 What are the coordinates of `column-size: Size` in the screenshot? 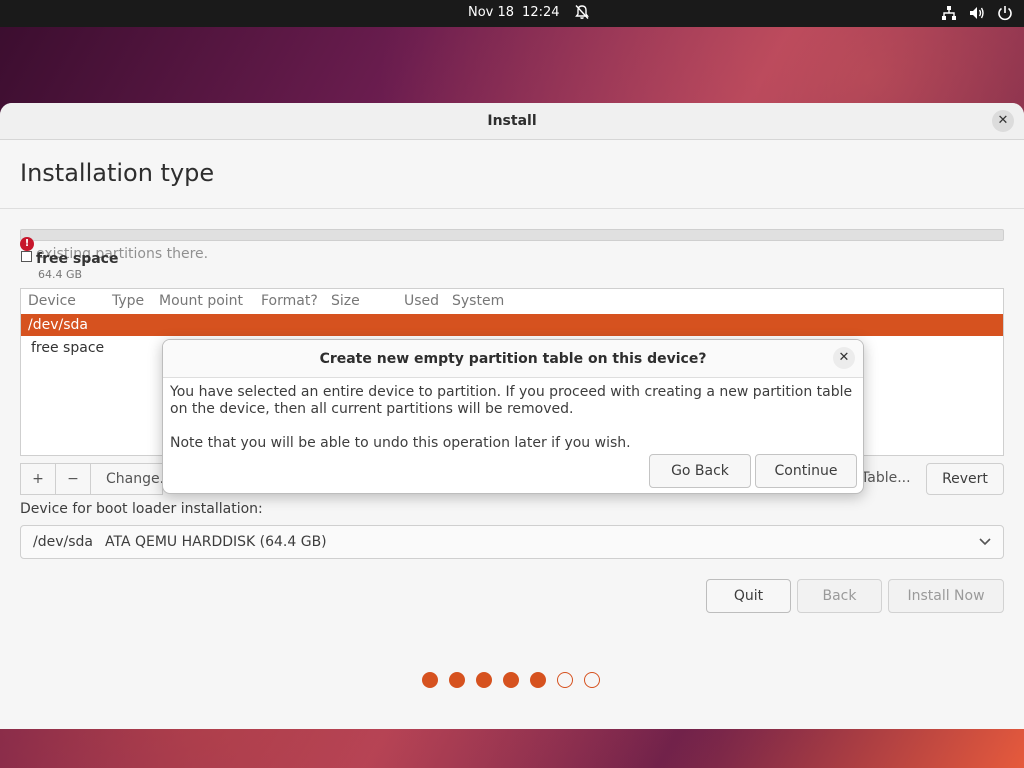 It's located at (367, 301).